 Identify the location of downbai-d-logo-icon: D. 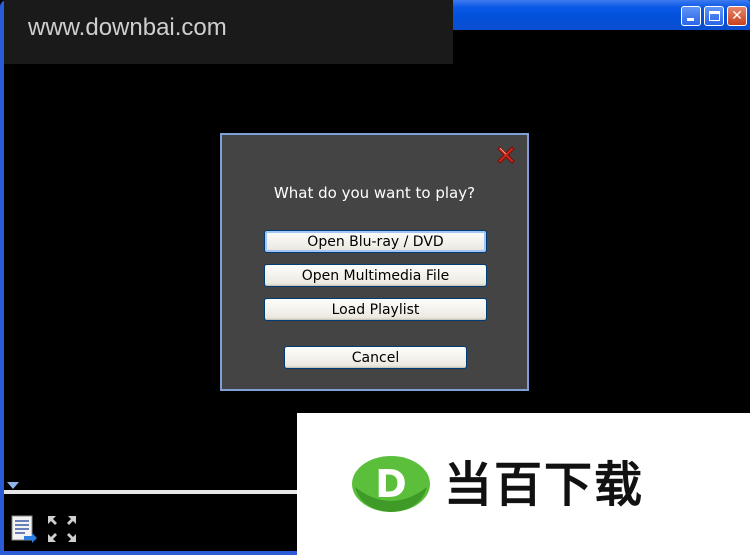
(391, 484).